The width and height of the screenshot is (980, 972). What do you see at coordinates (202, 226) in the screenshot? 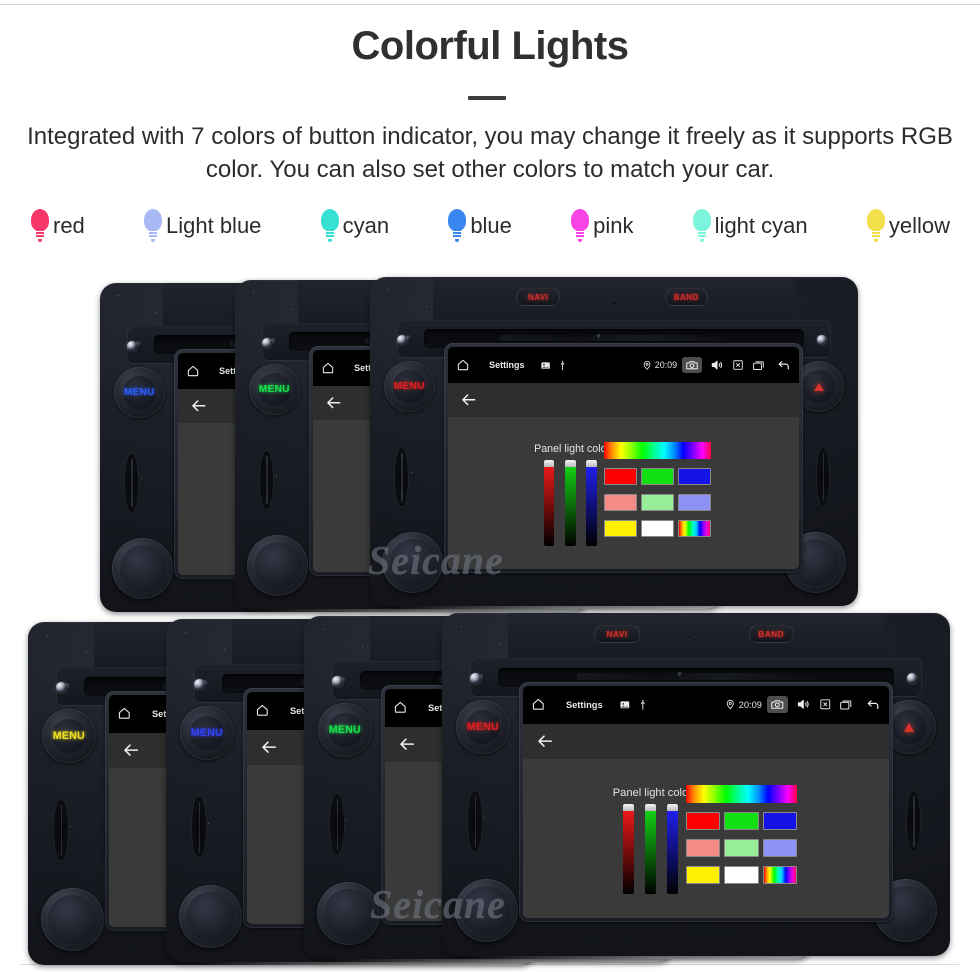
I see `legend-item-light-blue: Light blue` at bounding box center [202, 226].